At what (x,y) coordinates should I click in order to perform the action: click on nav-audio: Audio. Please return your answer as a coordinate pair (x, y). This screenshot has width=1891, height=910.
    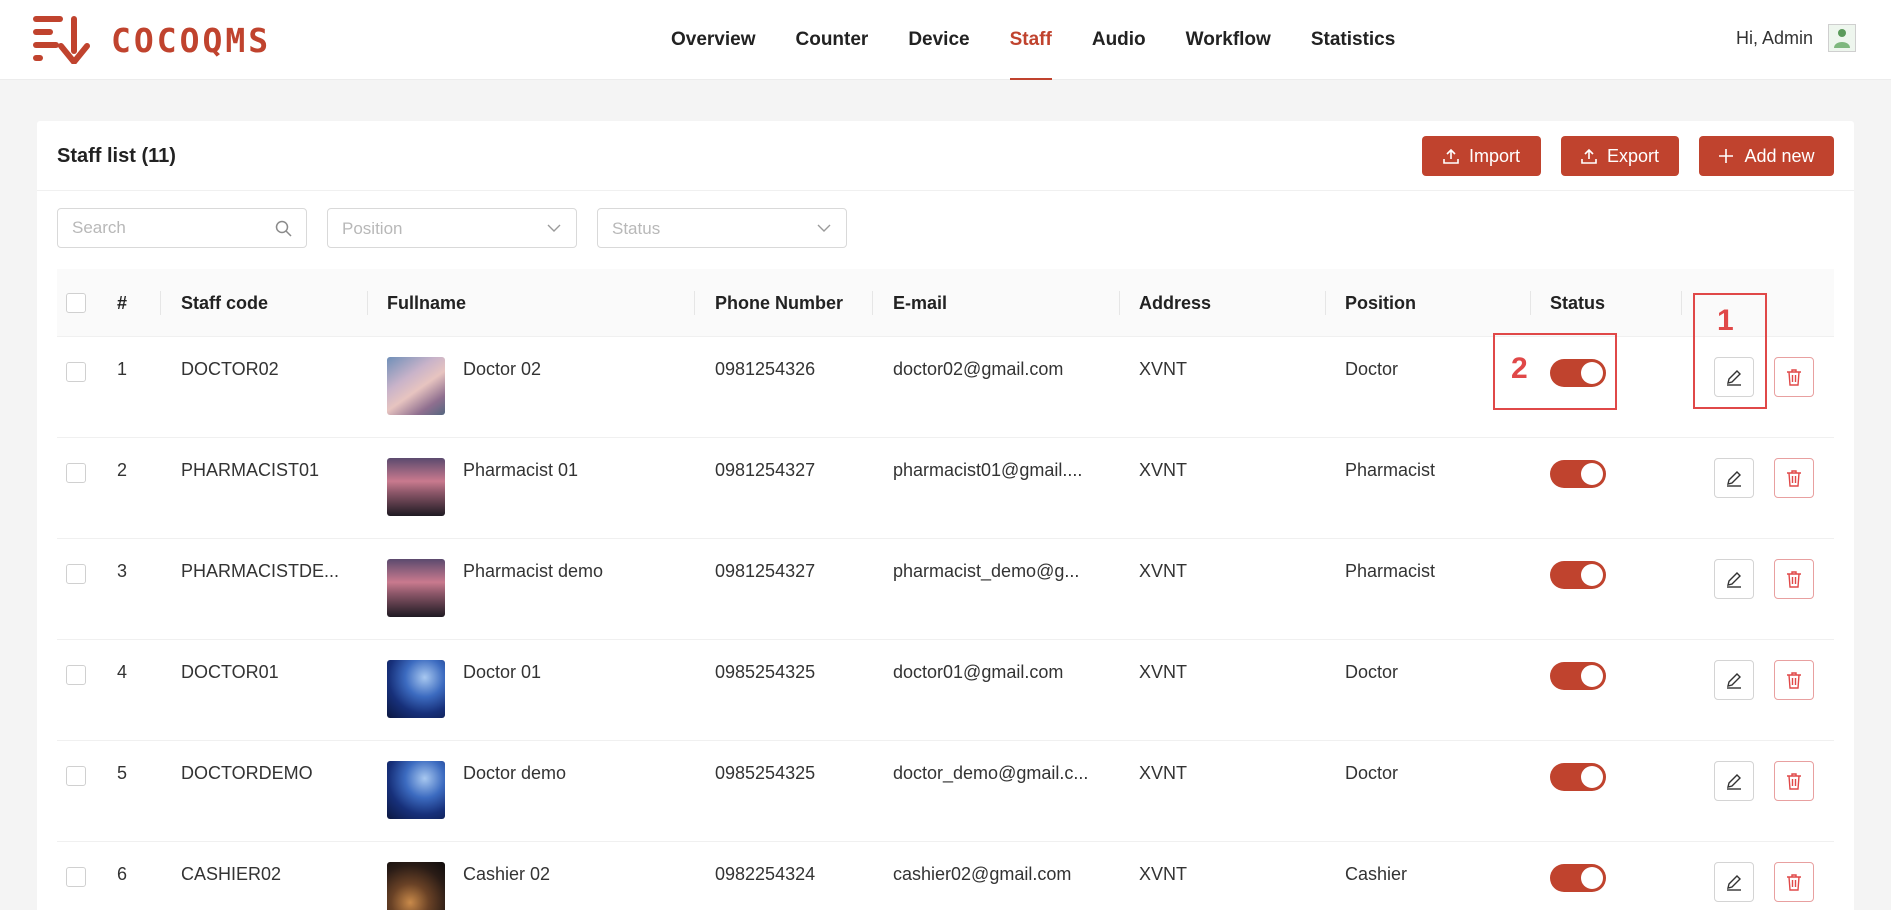
    Looking at the image, I should click on (1119, 40).